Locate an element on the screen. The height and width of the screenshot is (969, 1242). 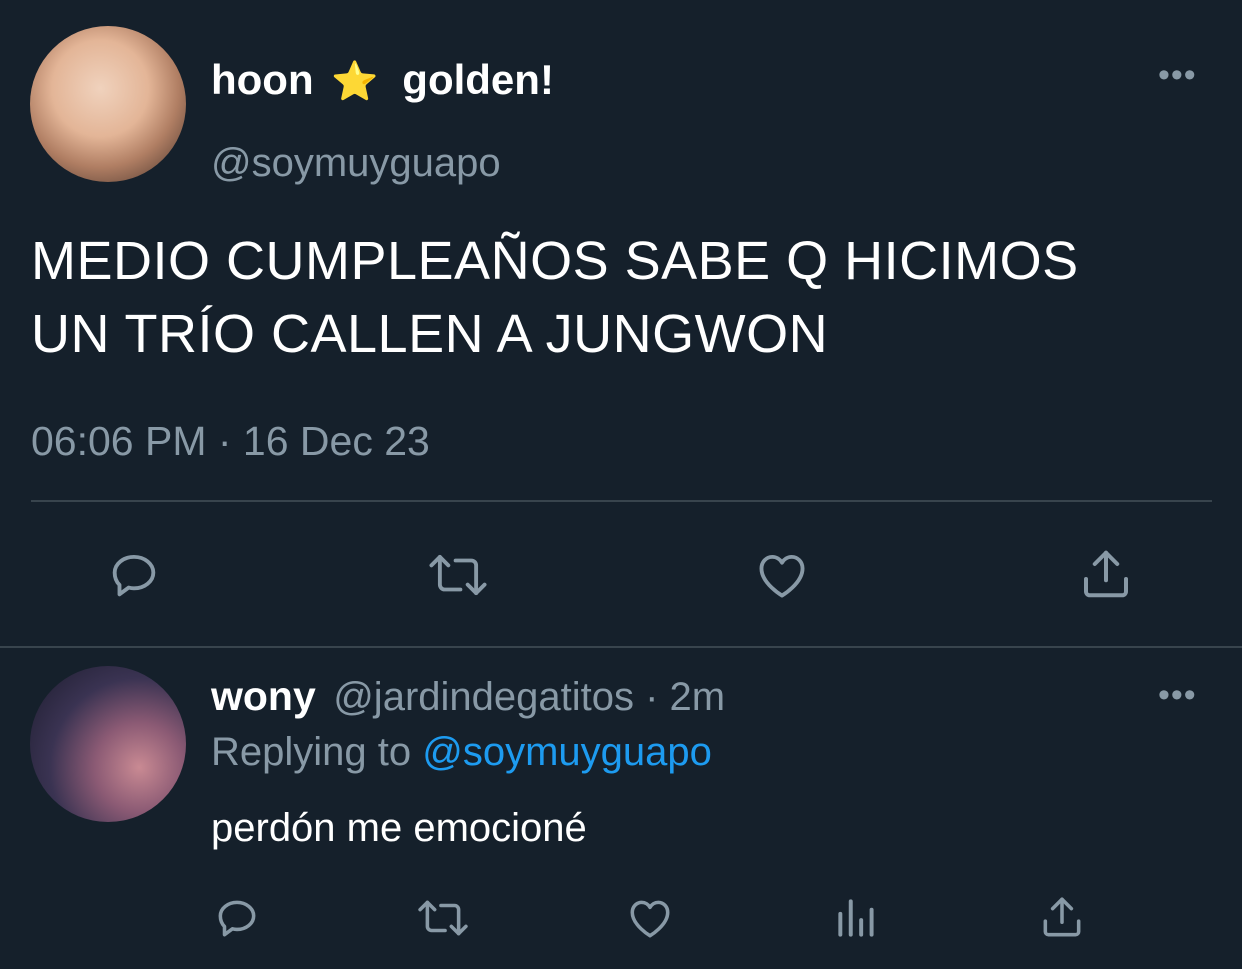
replying-to: Replying to @soymuyguapo is located at coordinates (461, 752).